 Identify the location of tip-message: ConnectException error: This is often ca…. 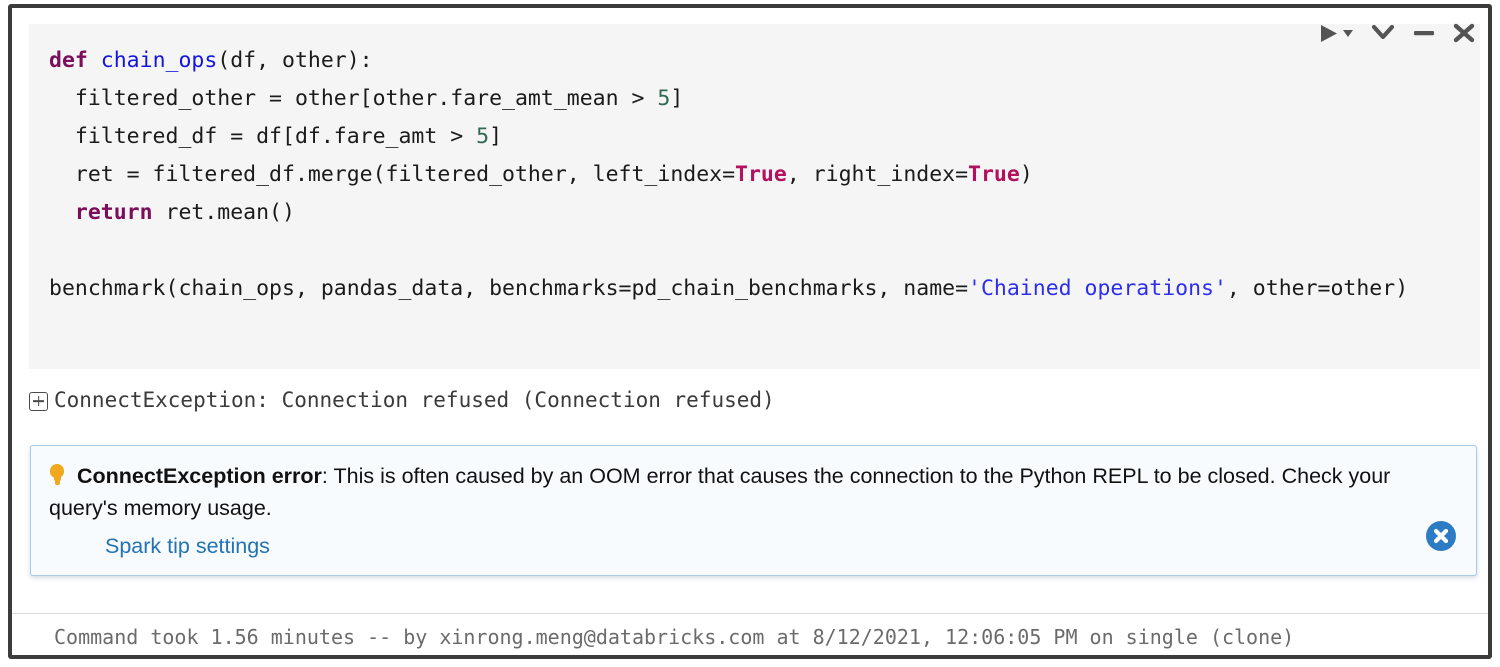
(753, 492).